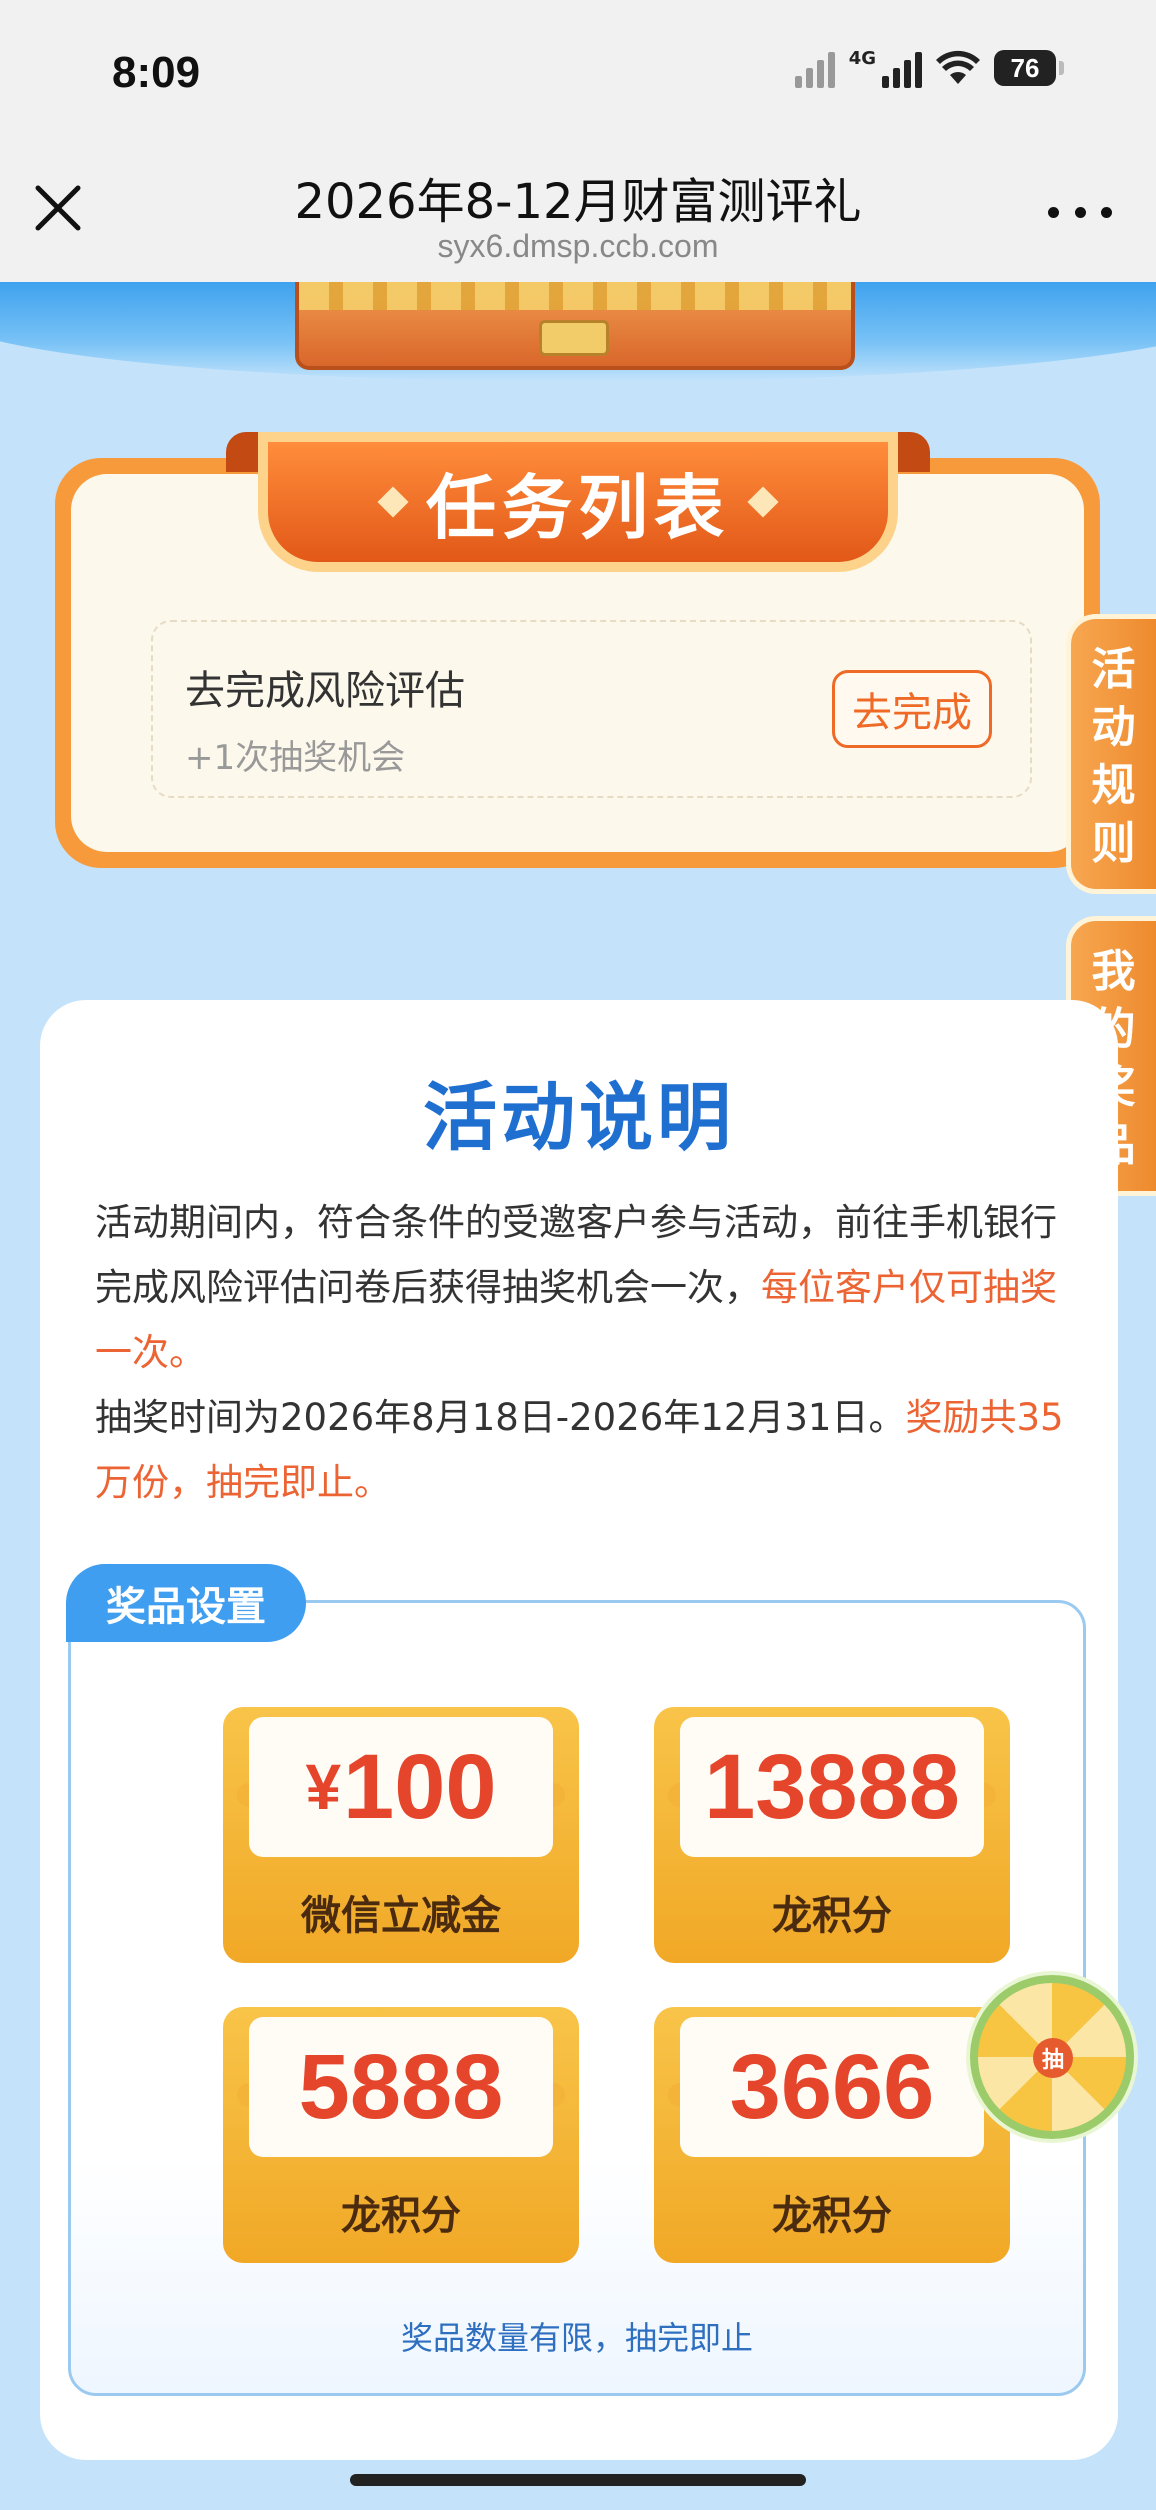  I want to click on prize-amount: 100, so click(420, 1786).